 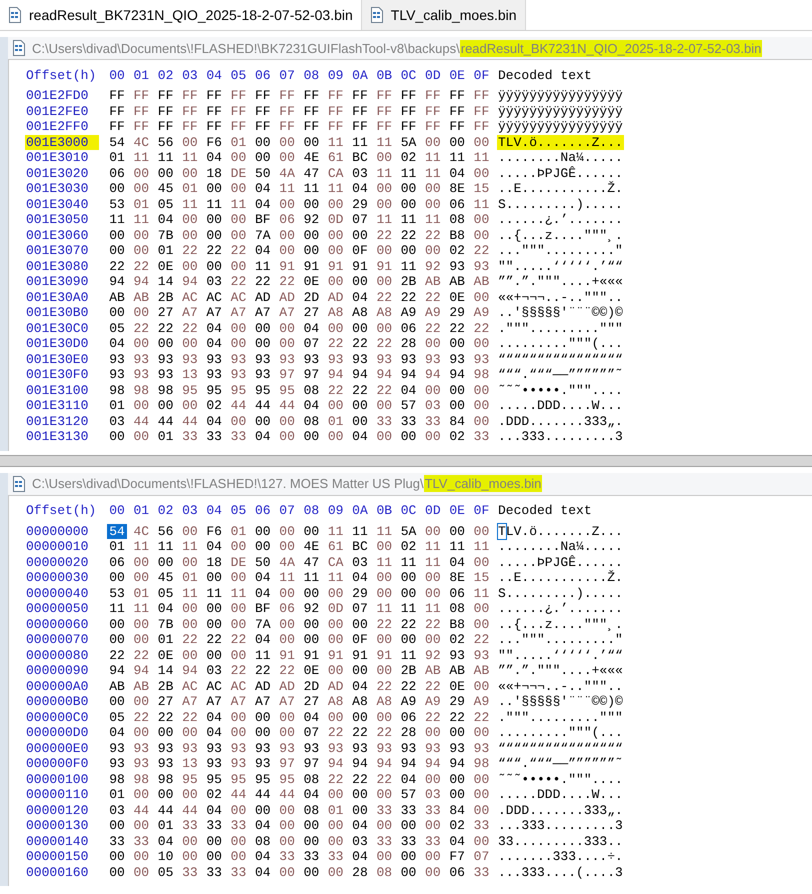 What do you see at coordinates (166, 312) in the screenshot?
I see `byte-cell: 27` at bounding box center [166, 312].